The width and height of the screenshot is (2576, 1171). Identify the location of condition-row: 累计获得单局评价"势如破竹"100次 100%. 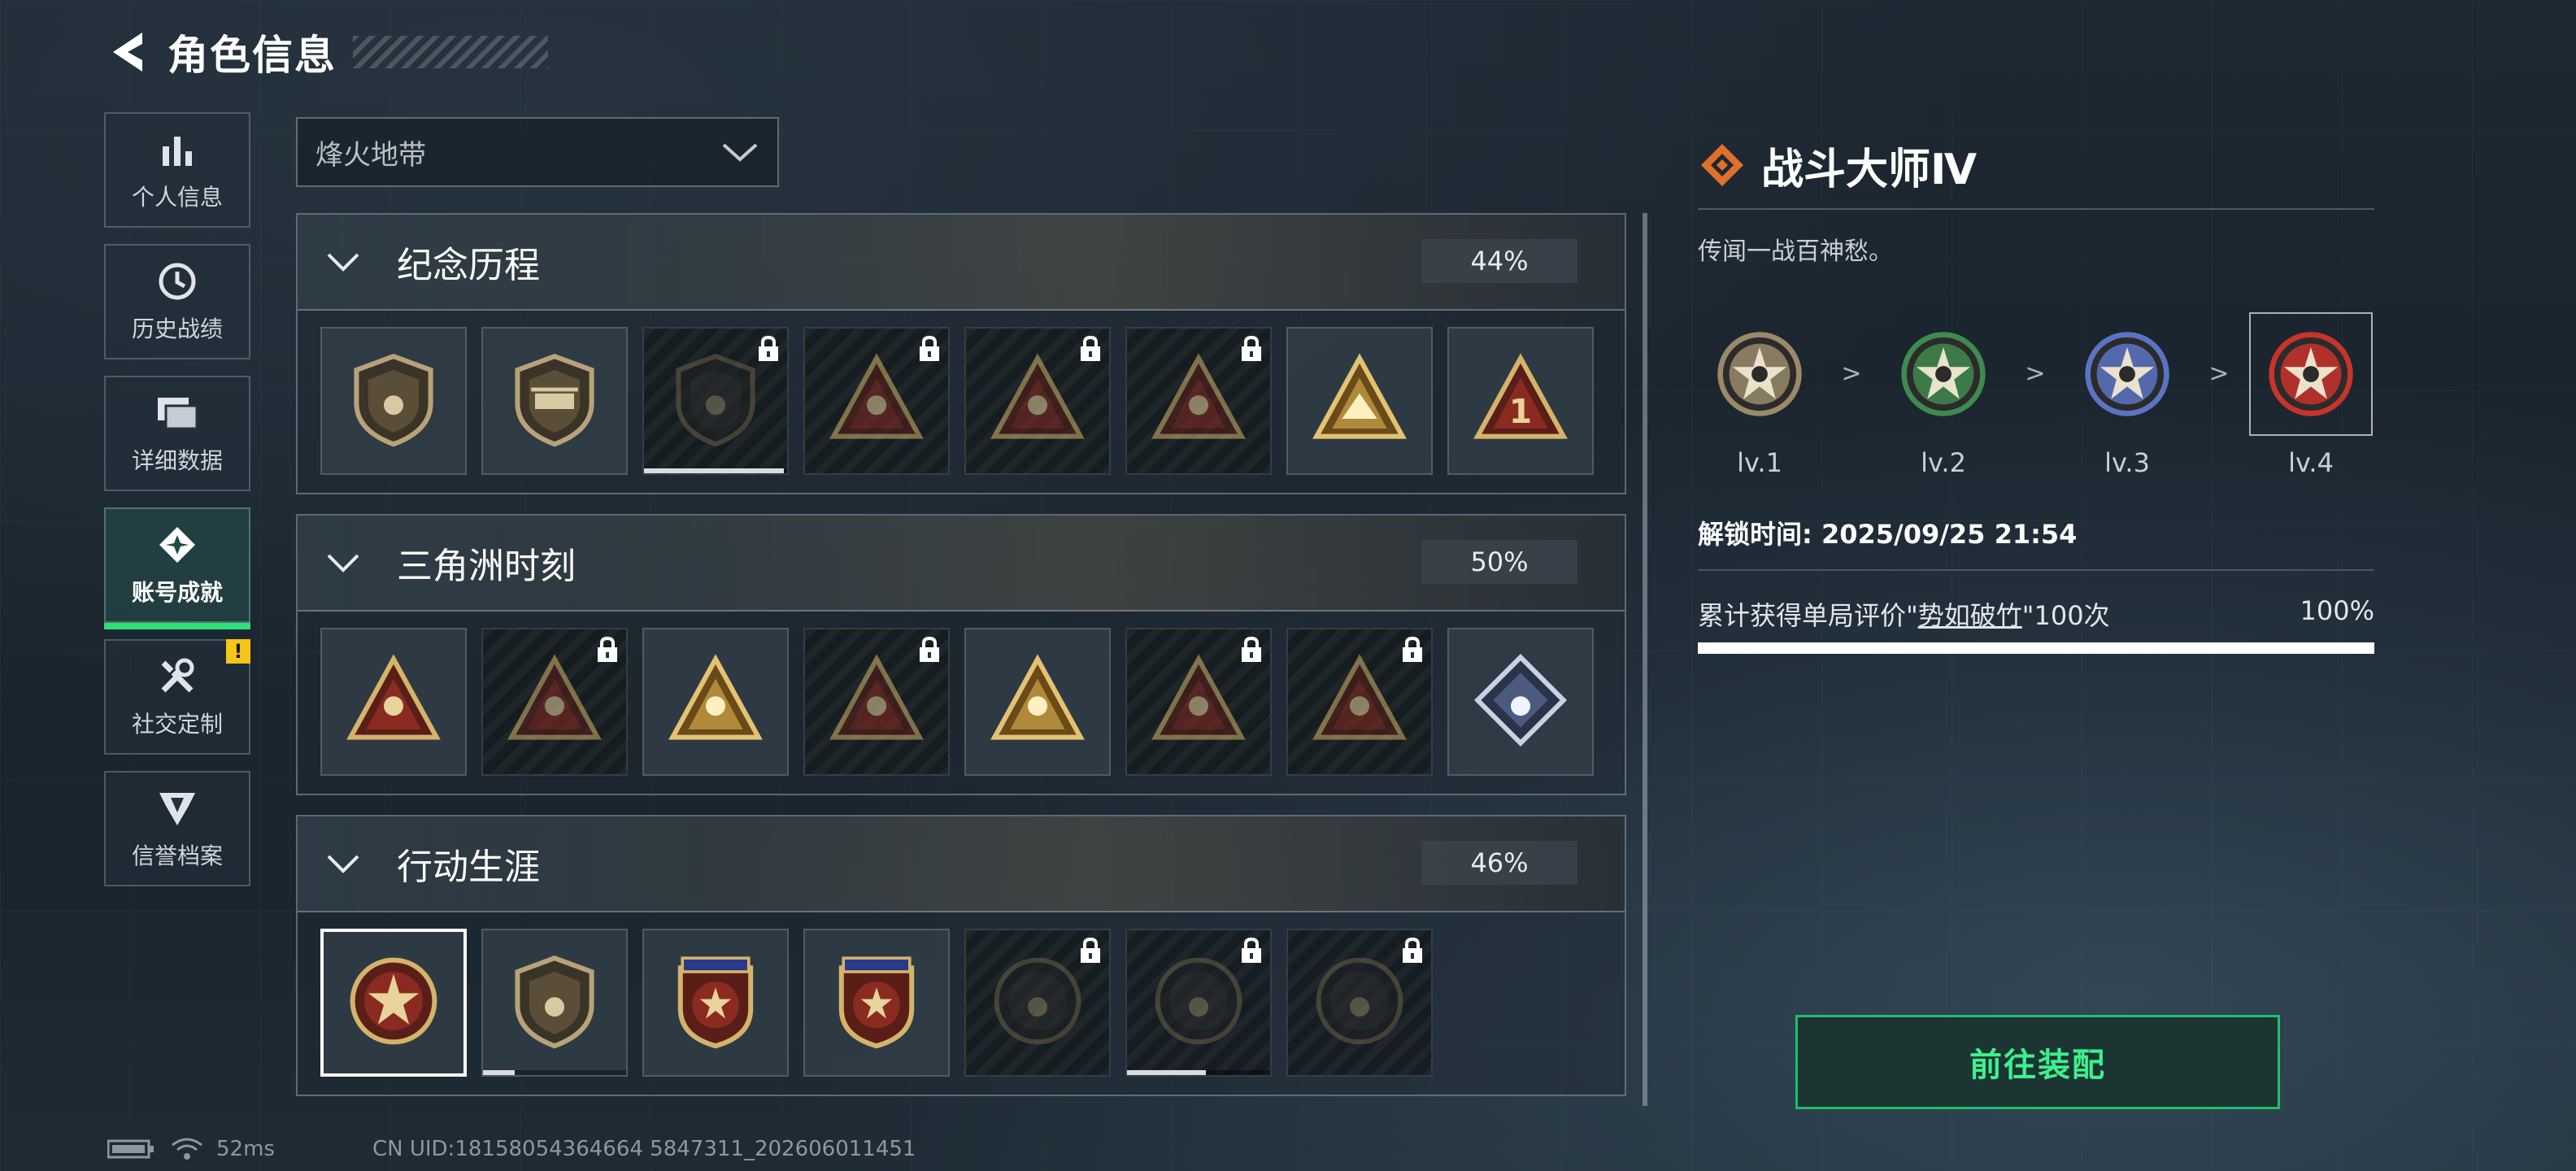
(2036, 614).